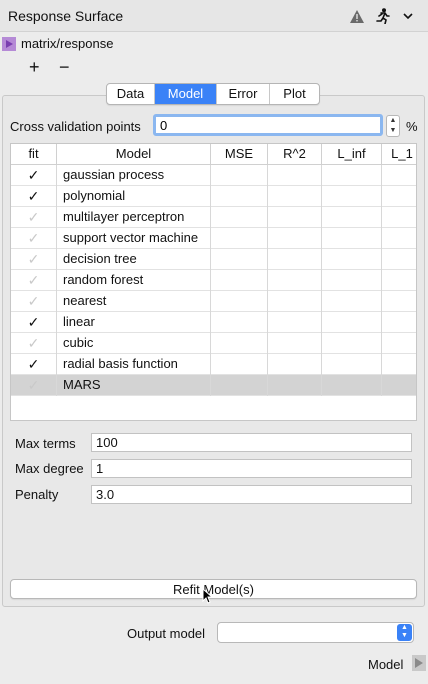 This screenshot has height=684, width=428. Describe the element at coordinates (45, 443) in the screenshot. I see `max-terms-label: Max terms` at that location.